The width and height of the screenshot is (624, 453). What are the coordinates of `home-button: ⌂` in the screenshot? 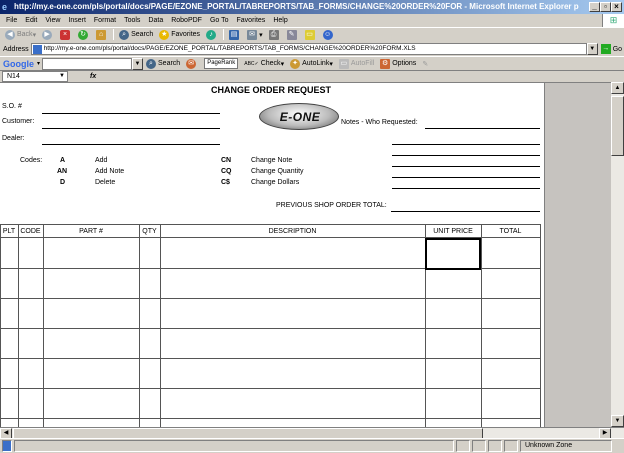 It's located at (102, 34).